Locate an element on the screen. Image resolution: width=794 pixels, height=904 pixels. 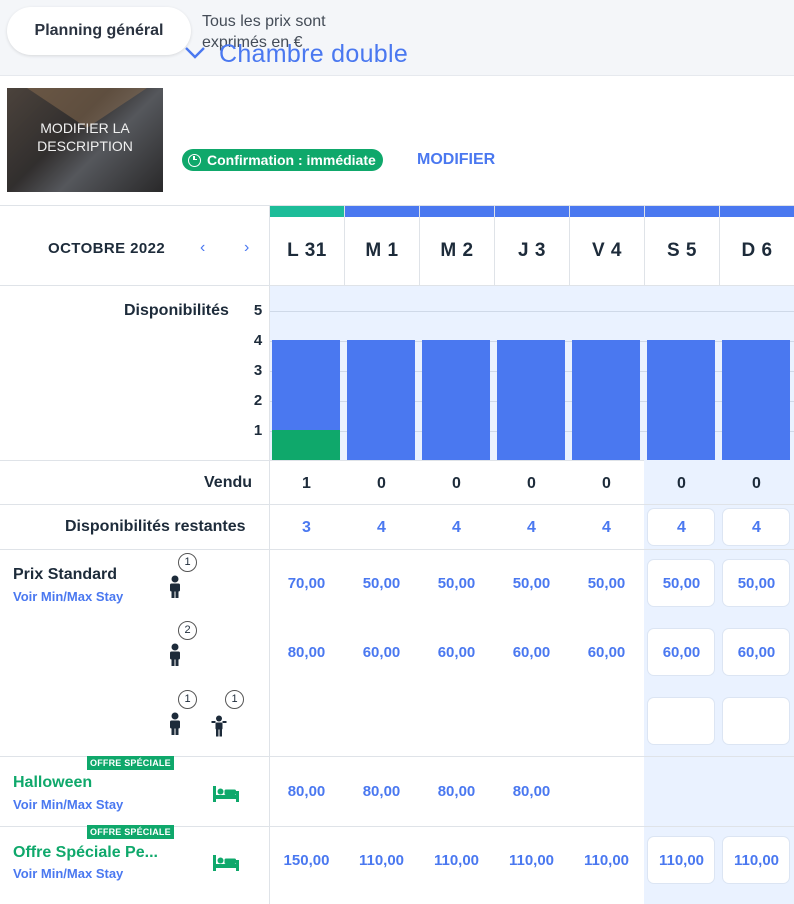
confirmation-text: Confirmation : immédiate is located at coordinates (291, 160).